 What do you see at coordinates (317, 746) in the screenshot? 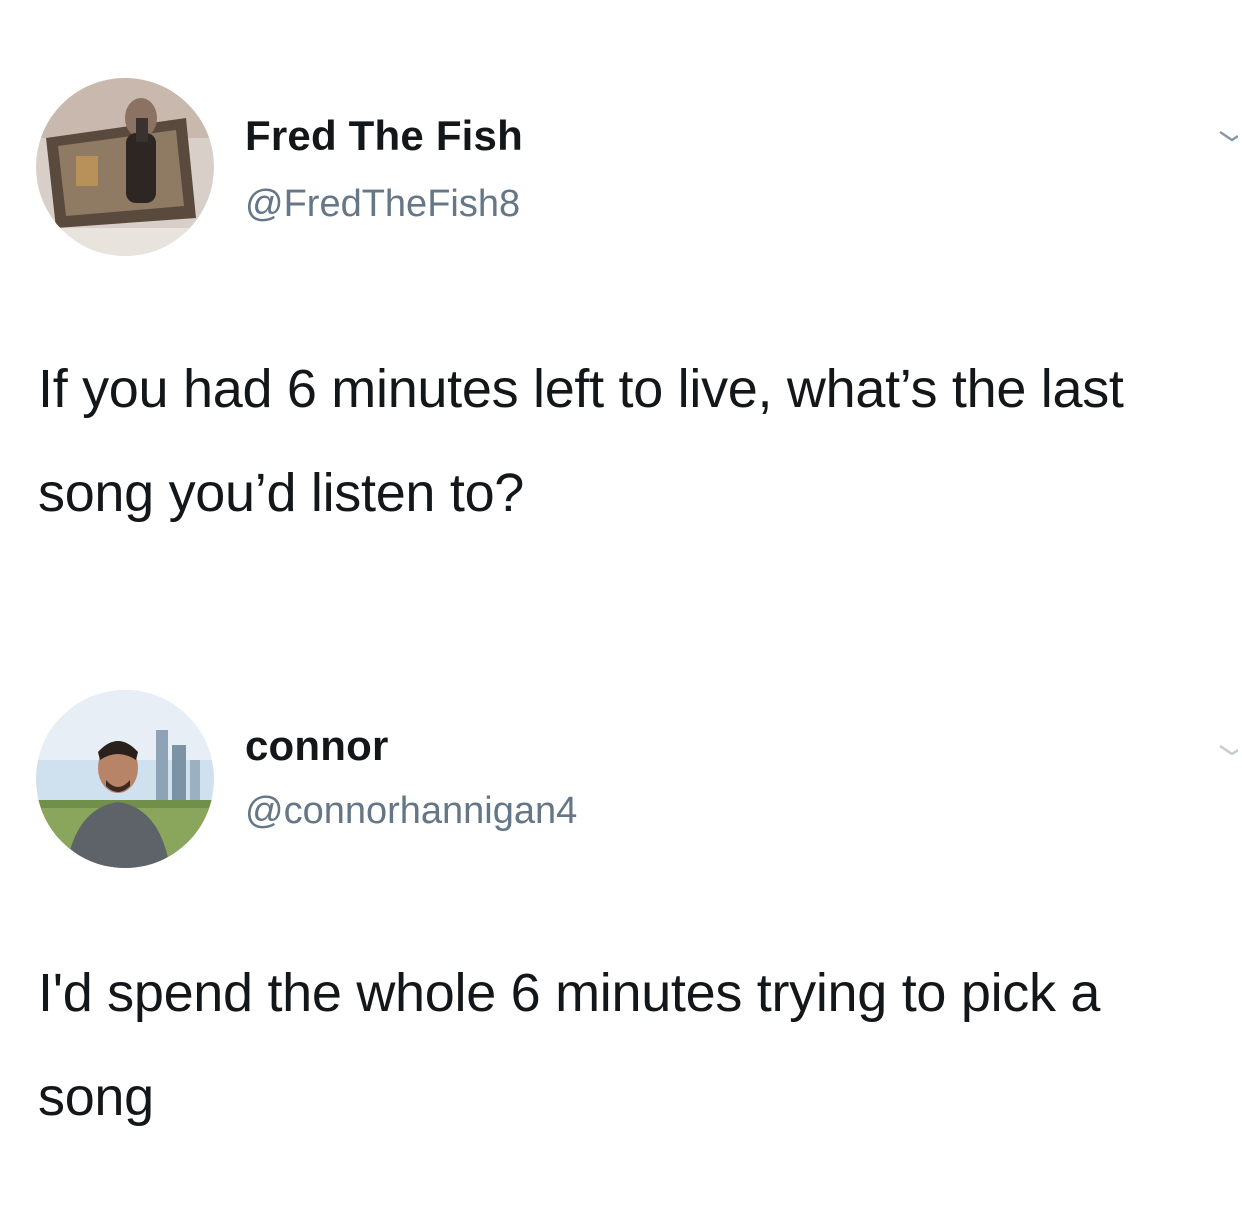
I see `display-name: connor` at bounding box center [317, 746].